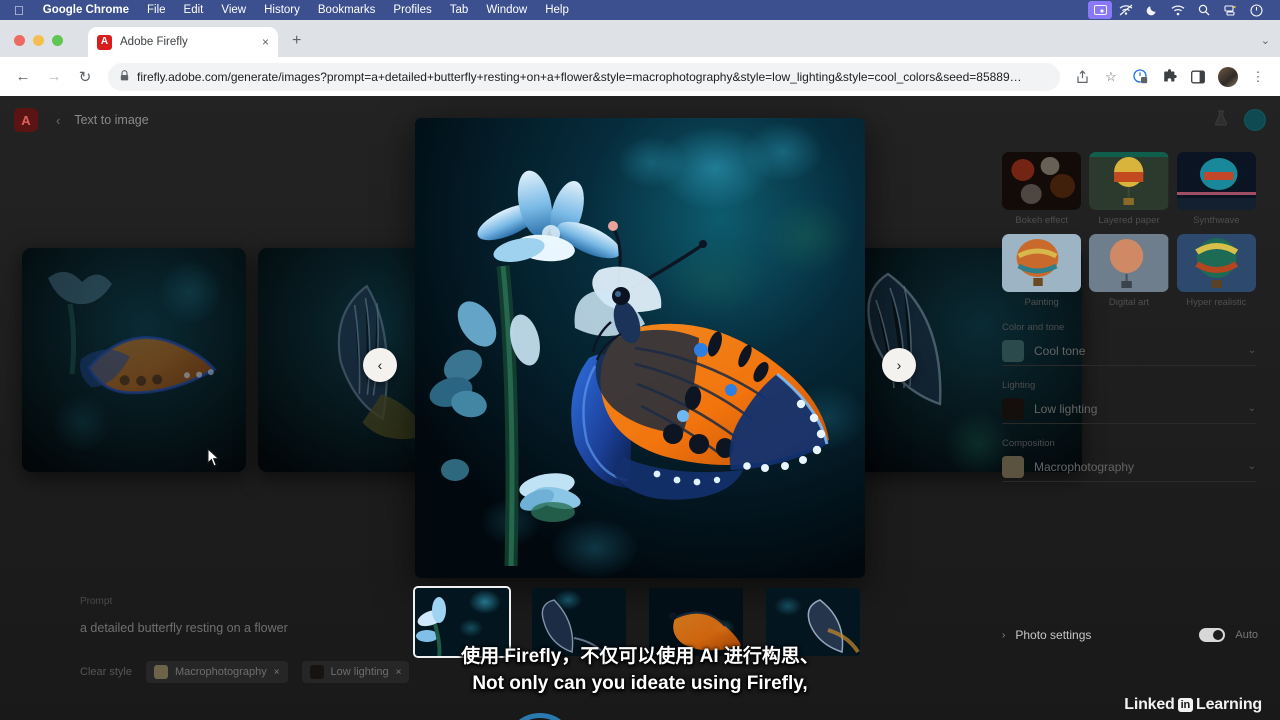 The width and height of the screenshot is (1280, 720). Describe the element at coordinates (1140, 77) in the screenshot. I see `extension-clock-icon` at that location.